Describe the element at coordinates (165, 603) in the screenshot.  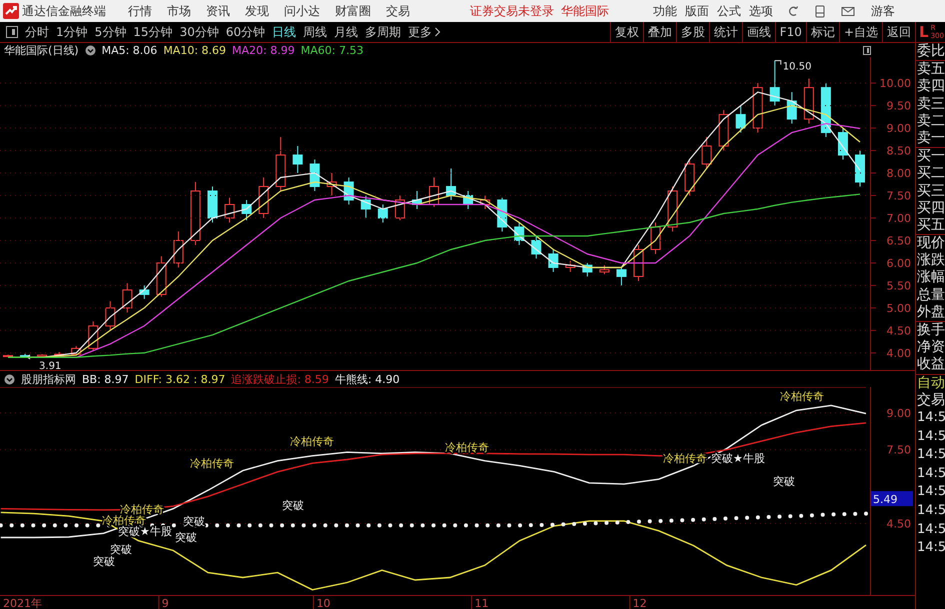
I see `date-label: 9` at that location.